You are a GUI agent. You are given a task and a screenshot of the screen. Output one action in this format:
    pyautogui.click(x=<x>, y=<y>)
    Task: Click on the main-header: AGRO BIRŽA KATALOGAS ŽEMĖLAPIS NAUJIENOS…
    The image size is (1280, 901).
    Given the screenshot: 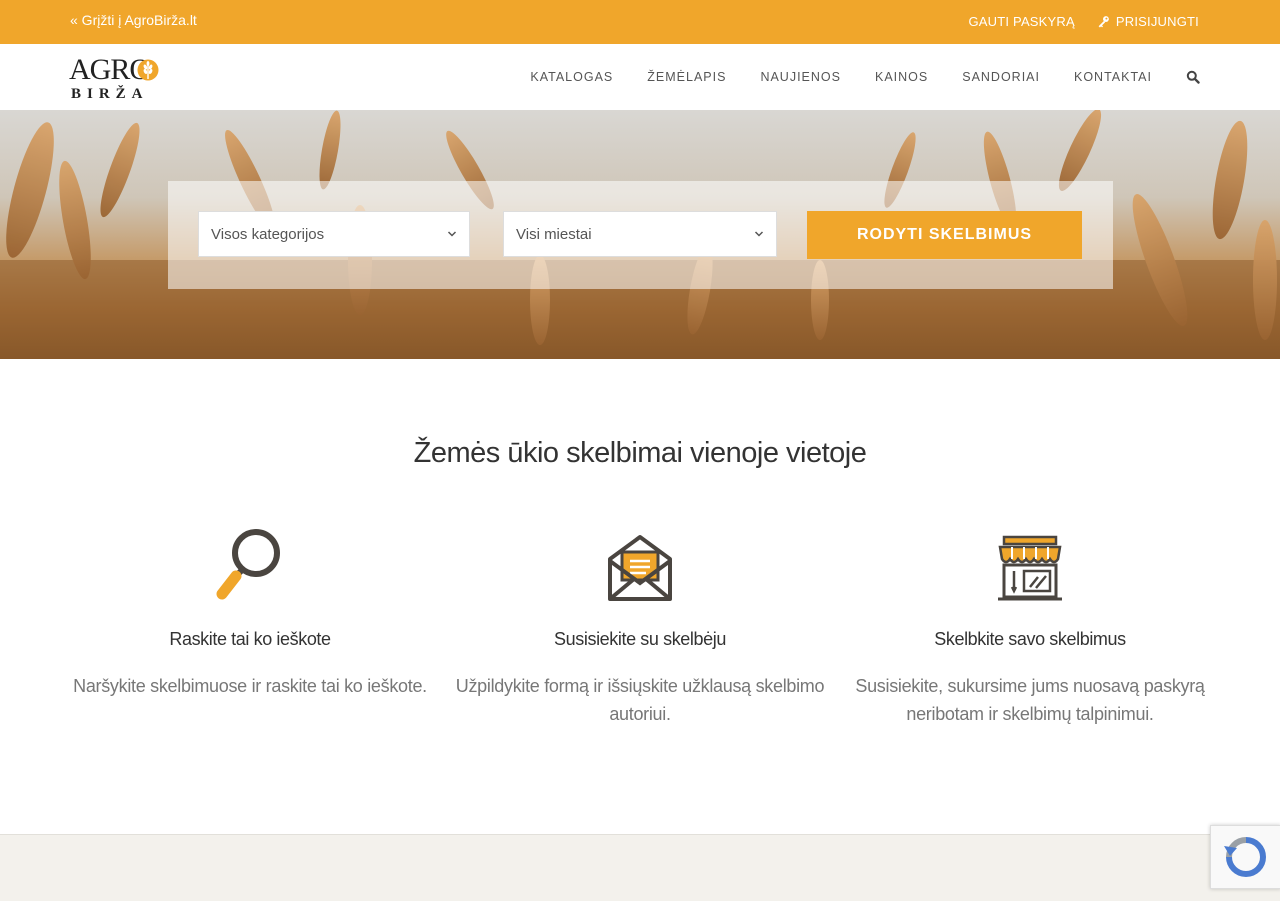 What is the action you would take?
    pyautogui.click(x=640, y=77)
    